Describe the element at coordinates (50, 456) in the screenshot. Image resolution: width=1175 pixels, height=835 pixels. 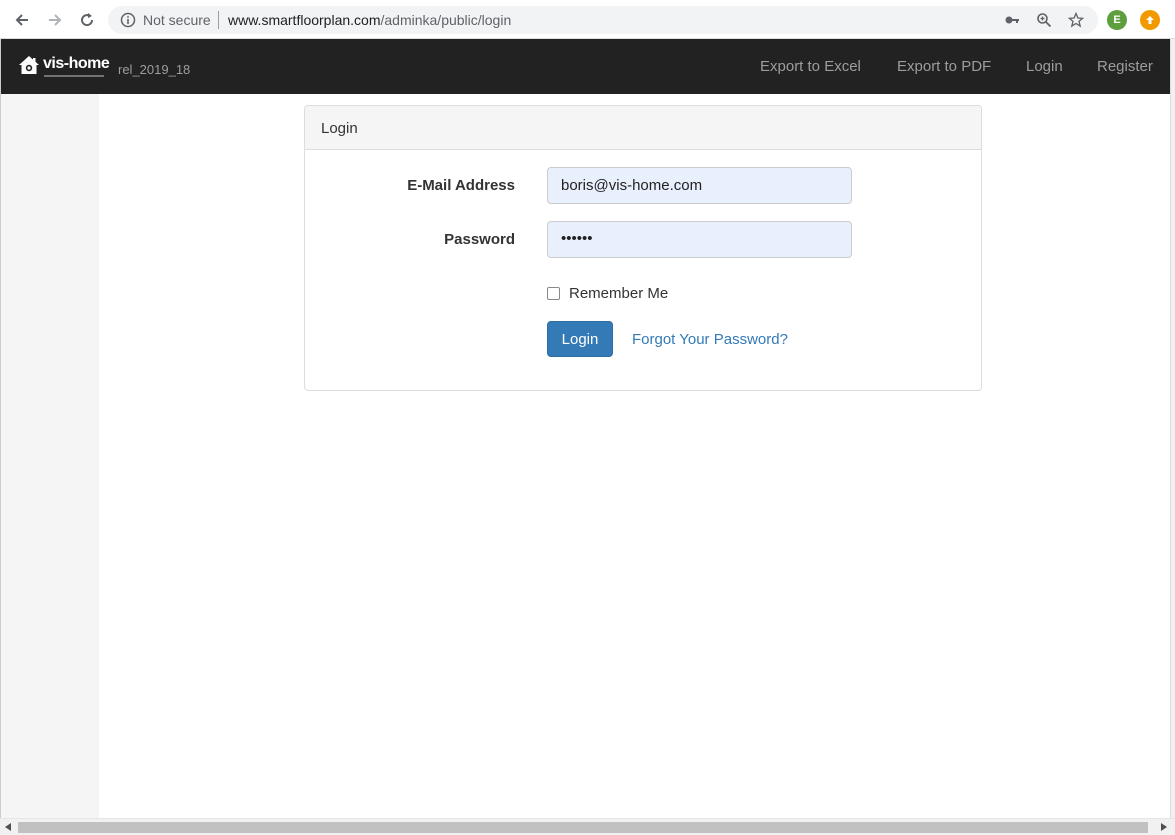
I see `left-sidebar` at that location.